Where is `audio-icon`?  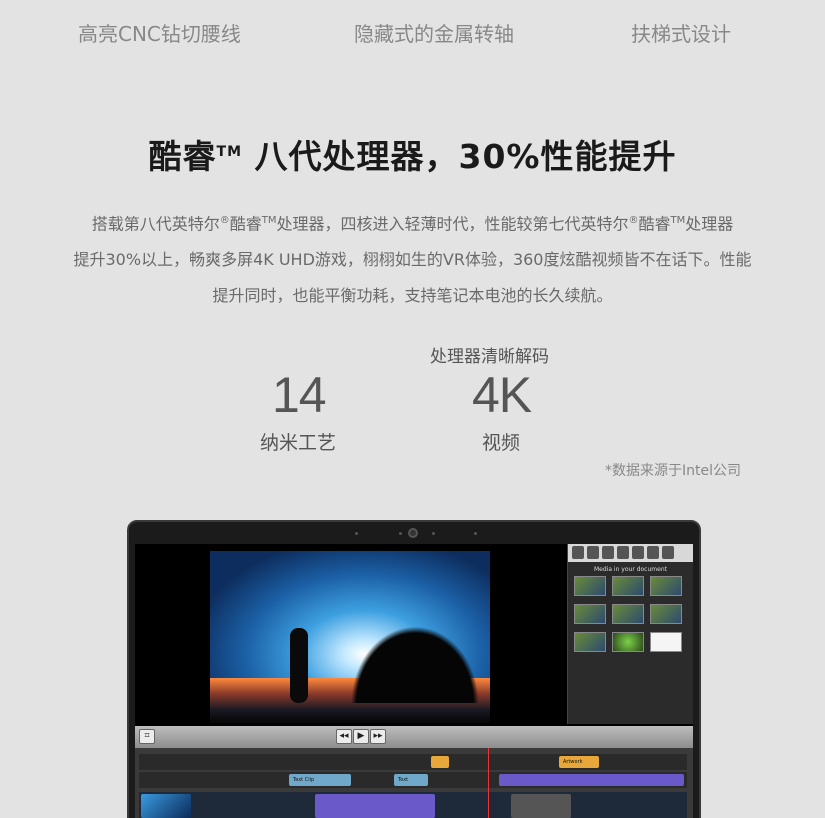
audio-icon is located at coordinates (593, 552).